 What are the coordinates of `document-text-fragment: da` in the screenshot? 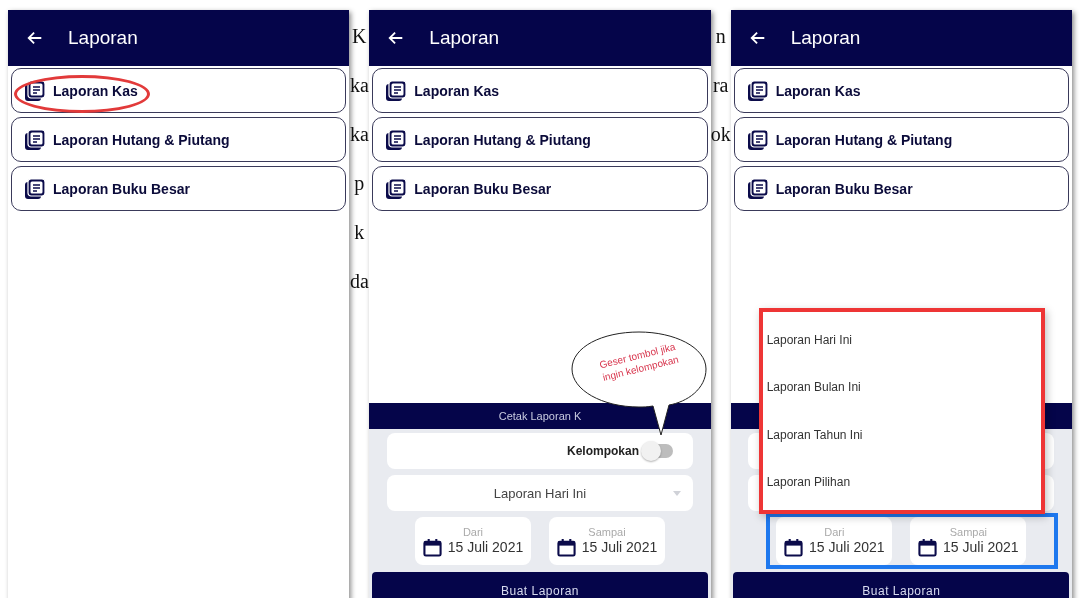 It's located at (359, 281).